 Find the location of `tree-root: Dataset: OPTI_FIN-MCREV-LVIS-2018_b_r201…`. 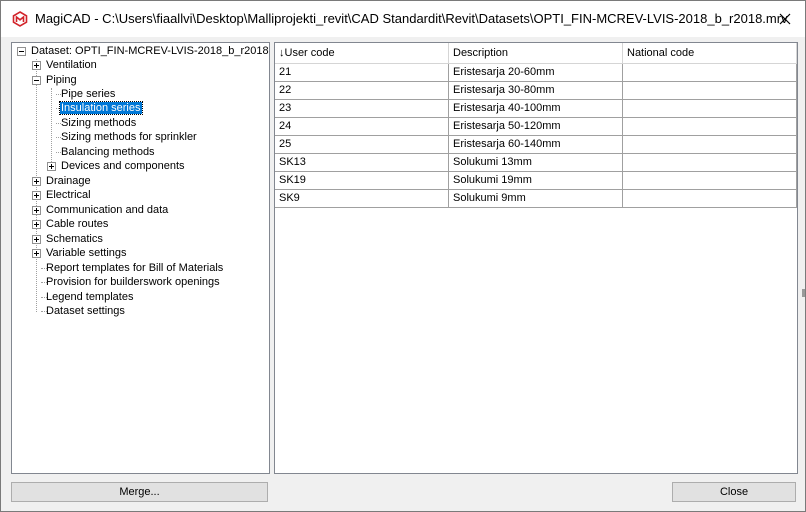

tree-root: Dataset: OPTI_FIN-MCREV-LVIS-2018_b_r201… is located at coordinates (149, 51).